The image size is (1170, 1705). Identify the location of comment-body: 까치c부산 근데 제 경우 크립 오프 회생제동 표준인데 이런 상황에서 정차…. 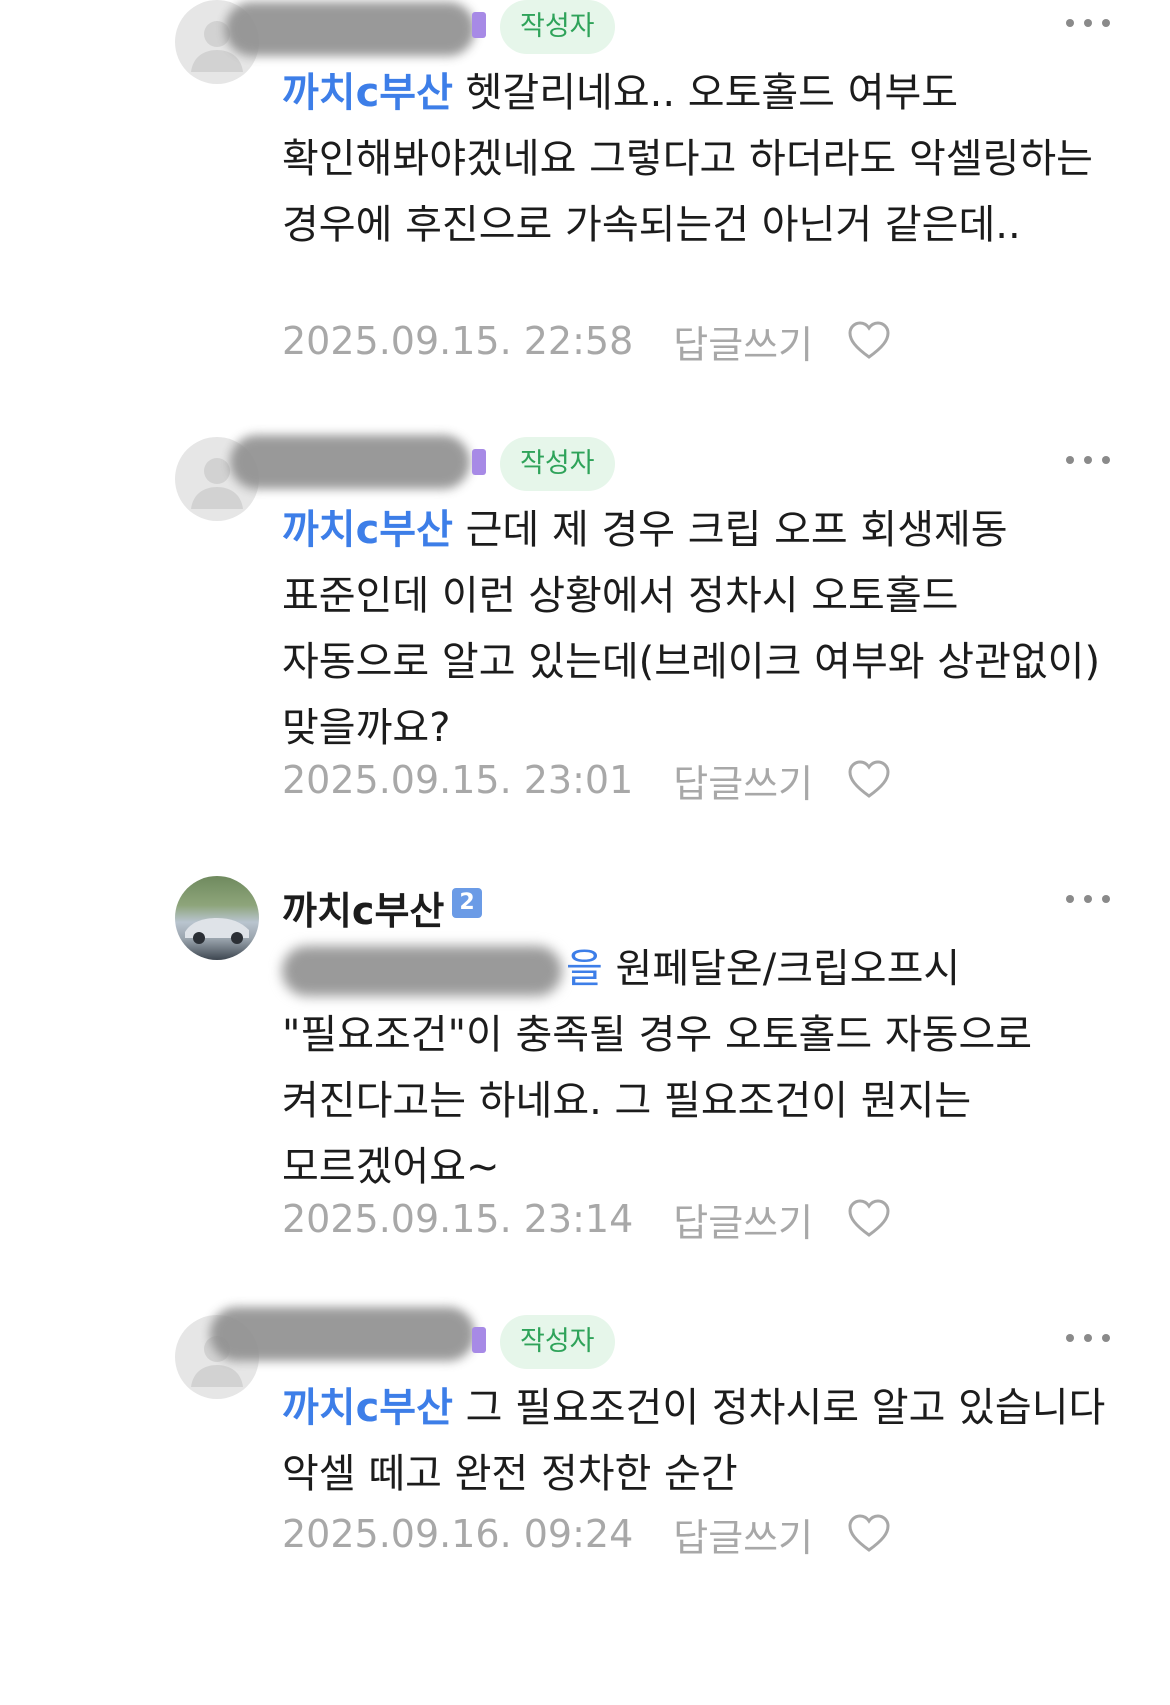
(697, 629).